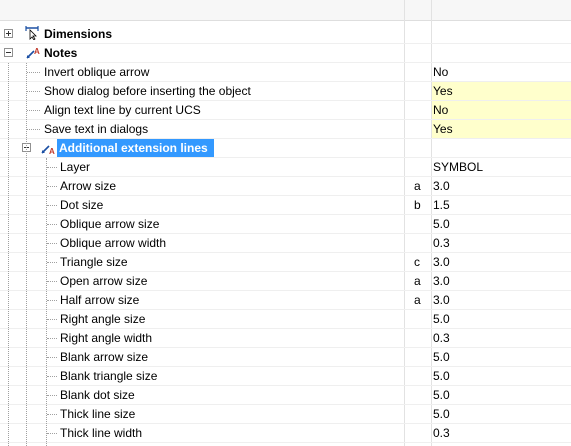 The image size is (571, 446). I want to click on dimension-icon, so click(32, 33).